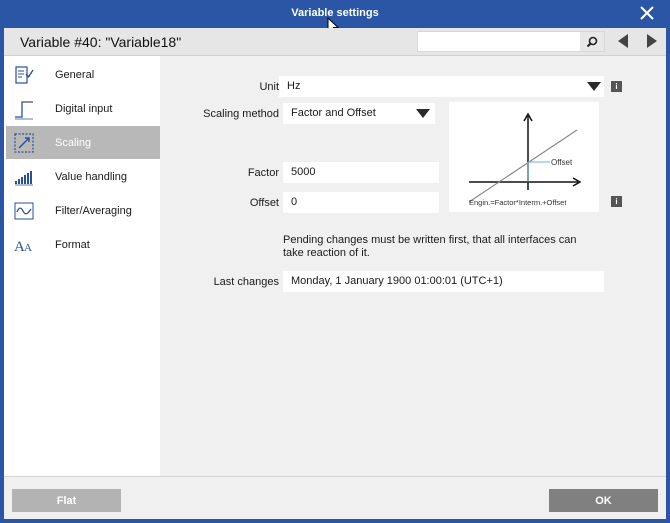 The image size is (670, 523). What do you see at coordinates (246, 282) in the screenshot?
I see `last-changes-label: Last changes` at bounding box center [246, 282].